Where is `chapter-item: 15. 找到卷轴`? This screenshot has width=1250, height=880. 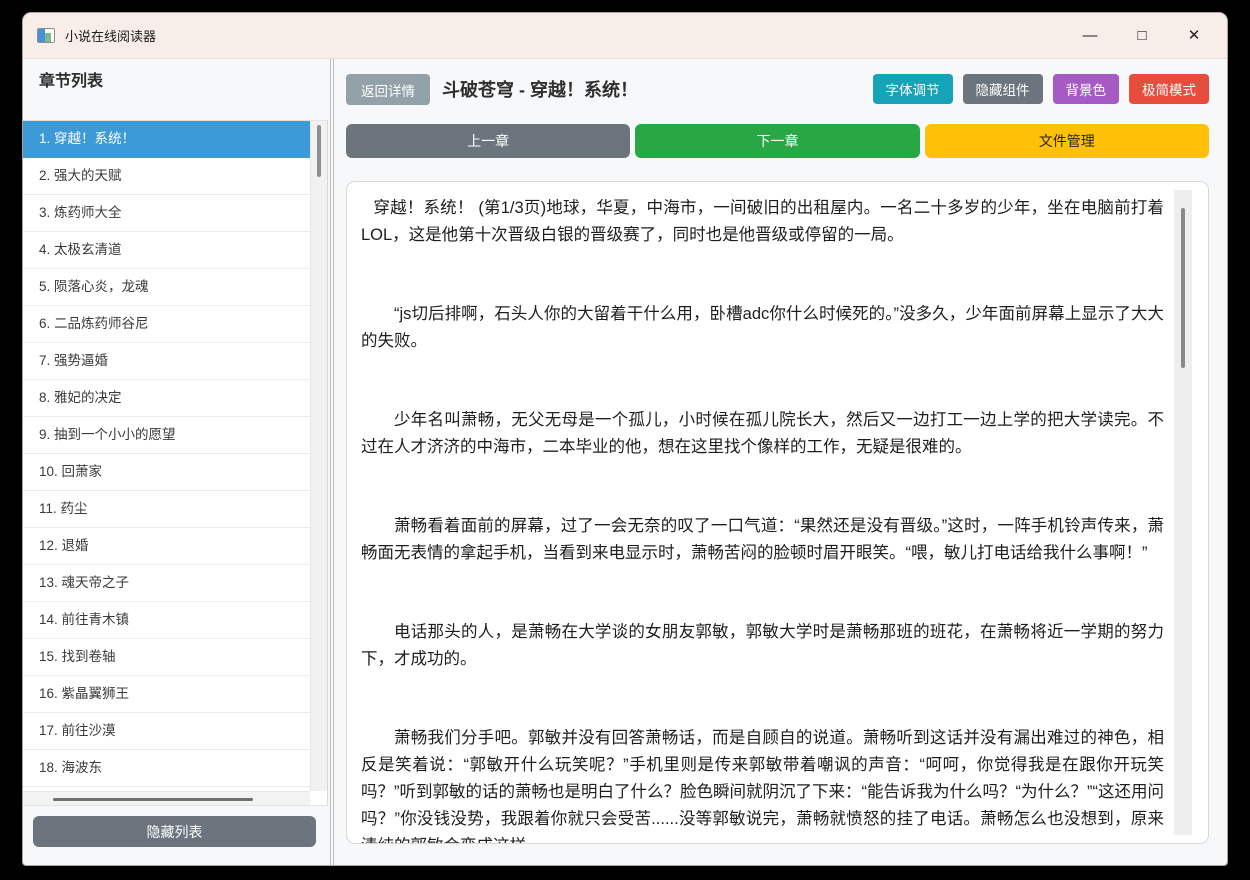
chapter-item: 15. 找到卷轴 is located at coordinates (166, 657).